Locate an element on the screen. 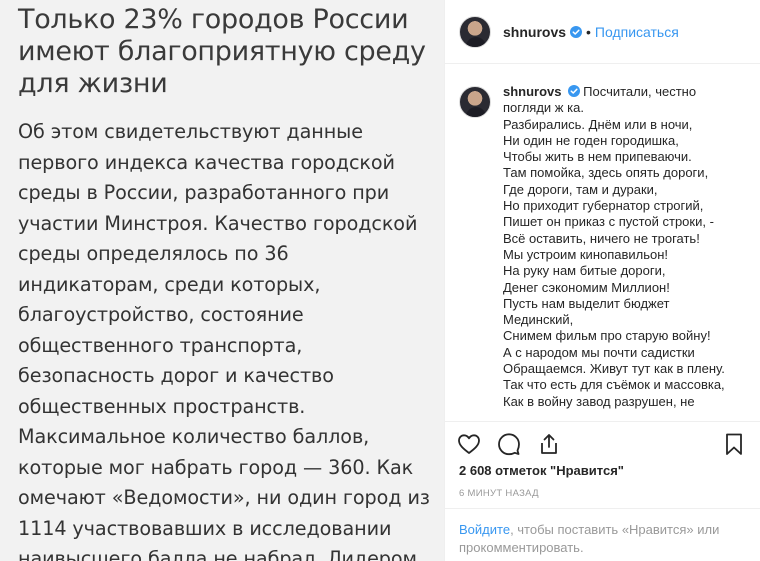 The image size is (760, 561). image-body-line: благоустройство, состояние is located at coordinates (161, 314).